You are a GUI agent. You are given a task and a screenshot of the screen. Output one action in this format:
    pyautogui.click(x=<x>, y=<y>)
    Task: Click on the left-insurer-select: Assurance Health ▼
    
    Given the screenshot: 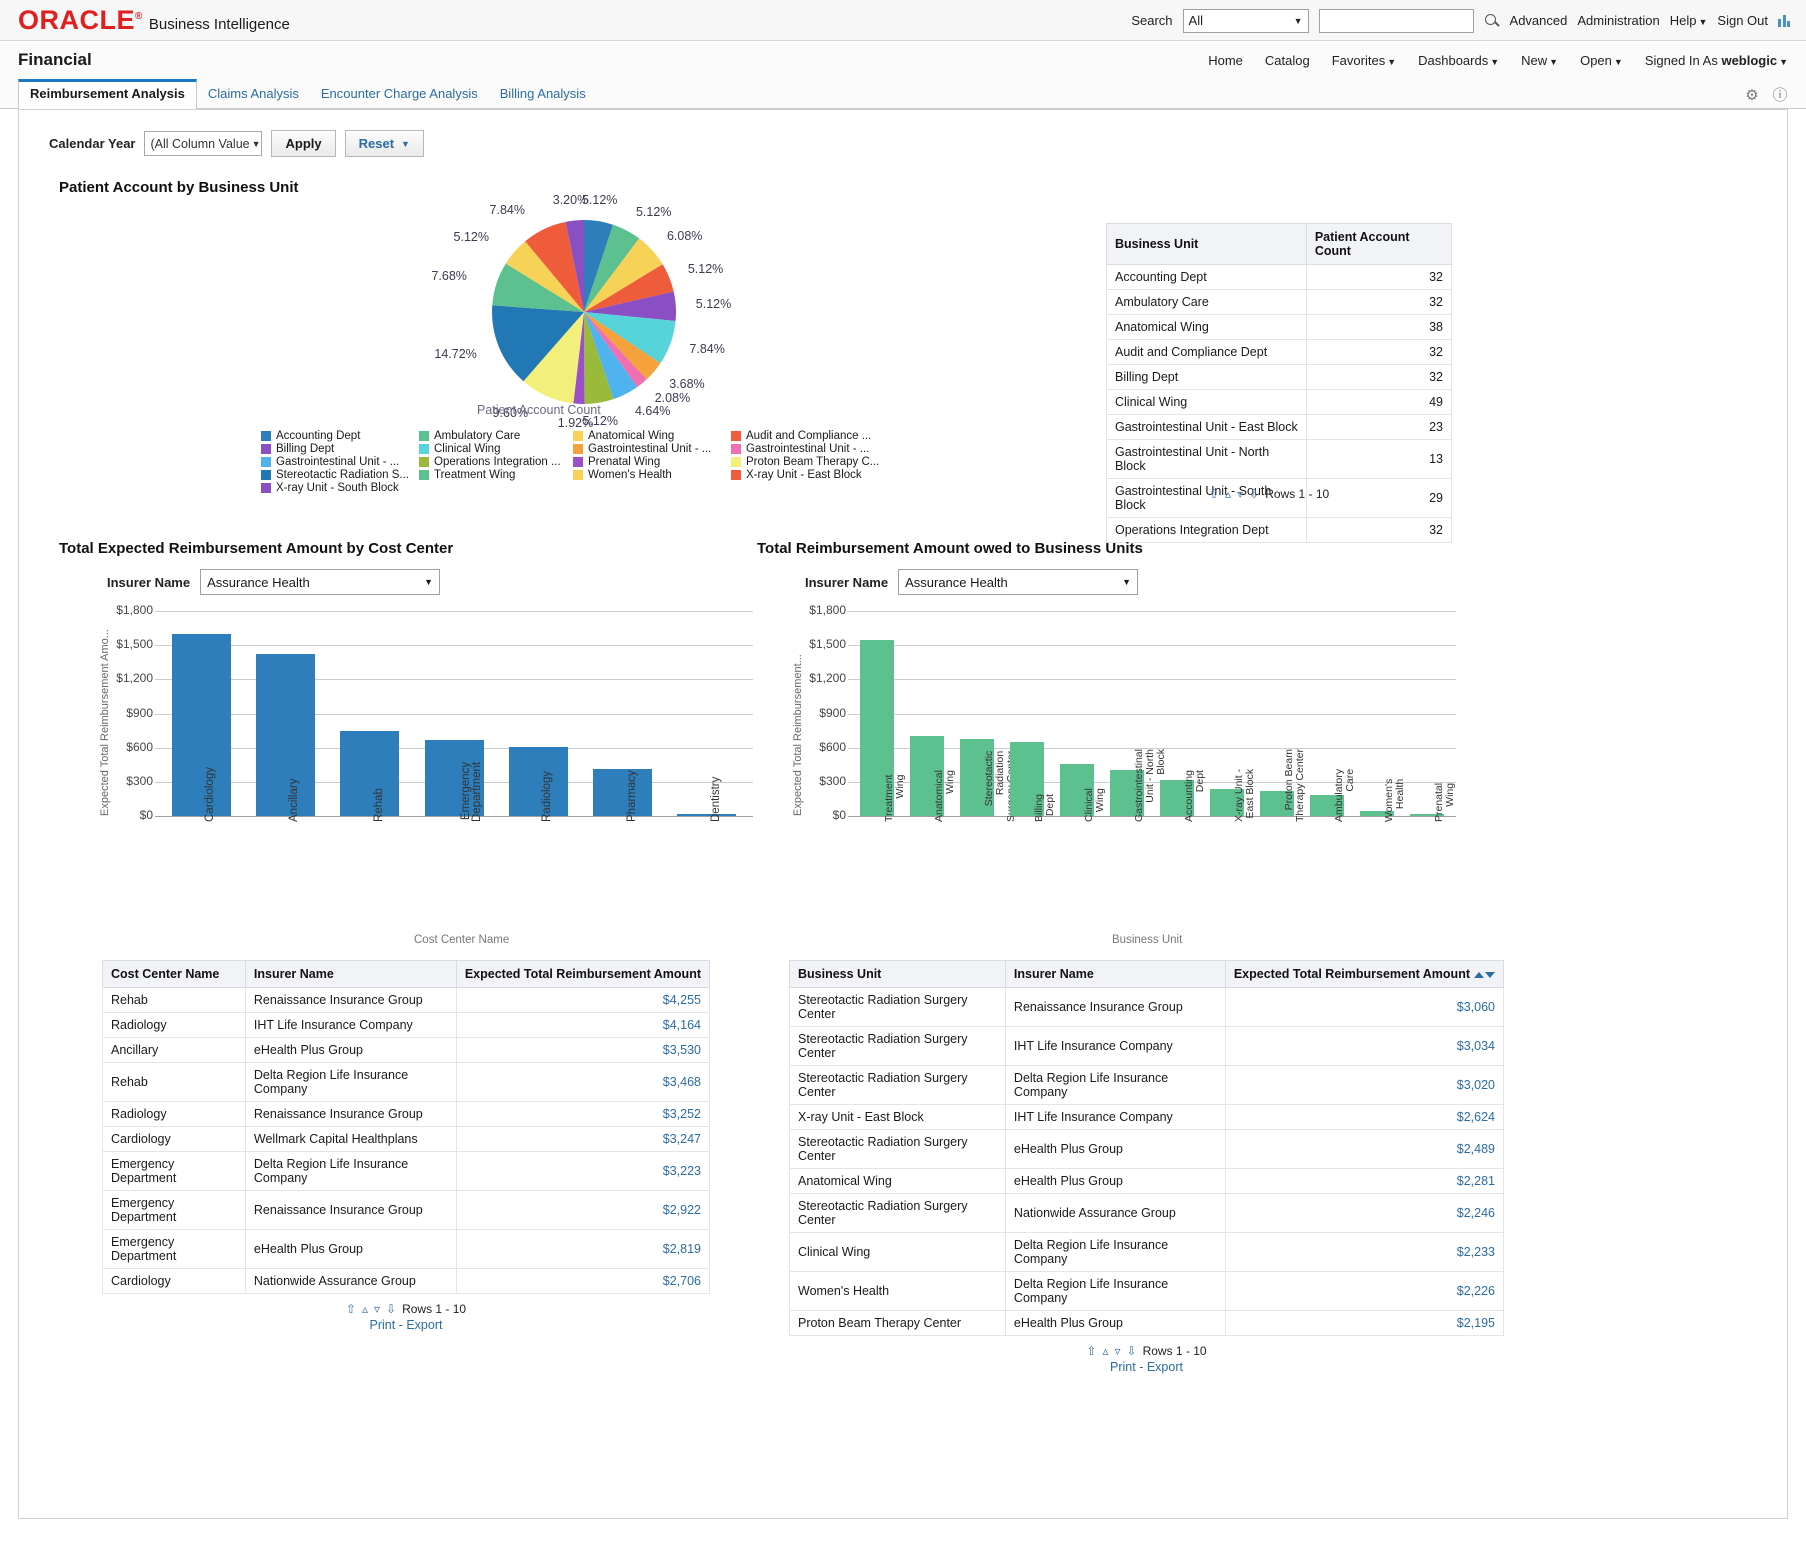 What is the action you would take?
    pyautogui.click(x=320, y=582)
    